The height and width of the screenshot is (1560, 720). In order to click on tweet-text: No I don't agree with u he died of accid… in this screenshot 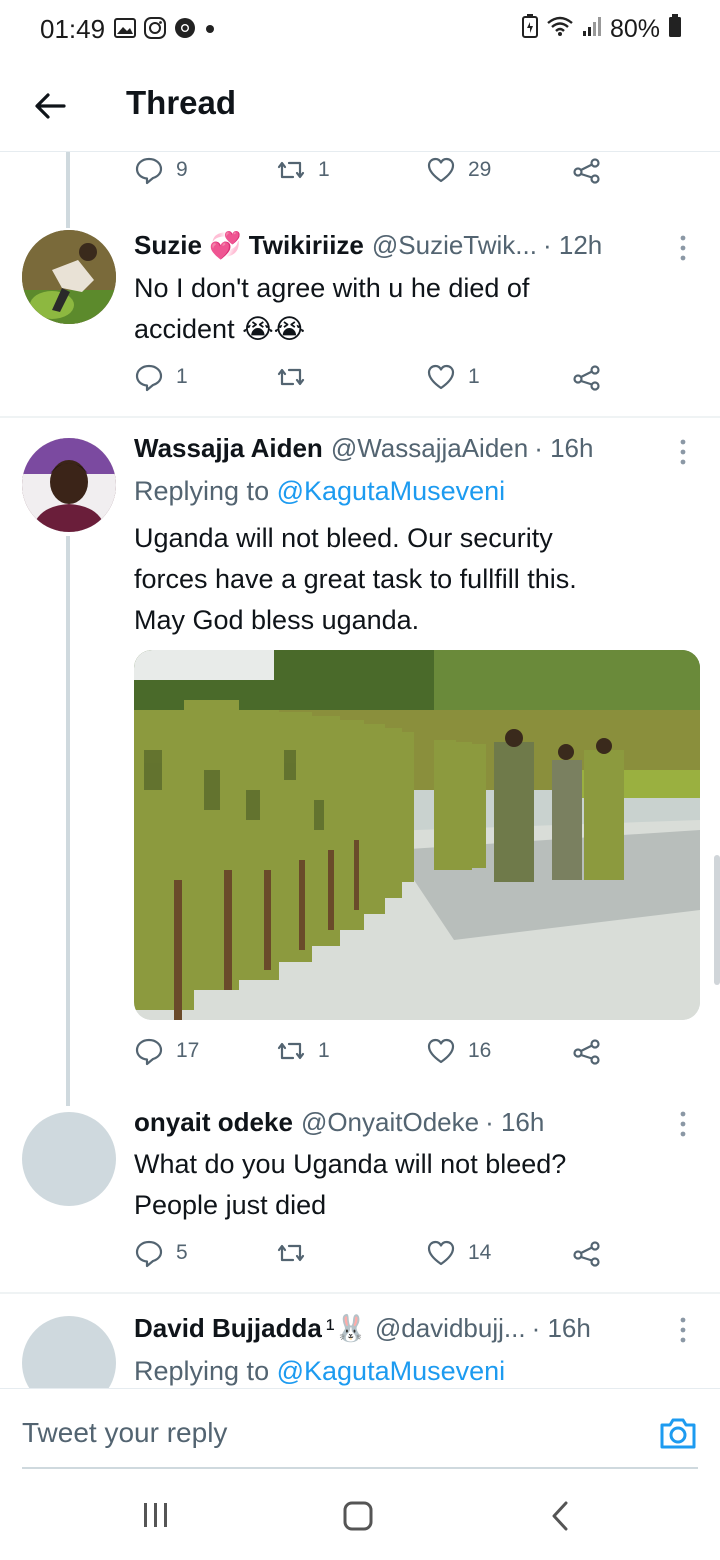, I will do `click(414, 309)`.